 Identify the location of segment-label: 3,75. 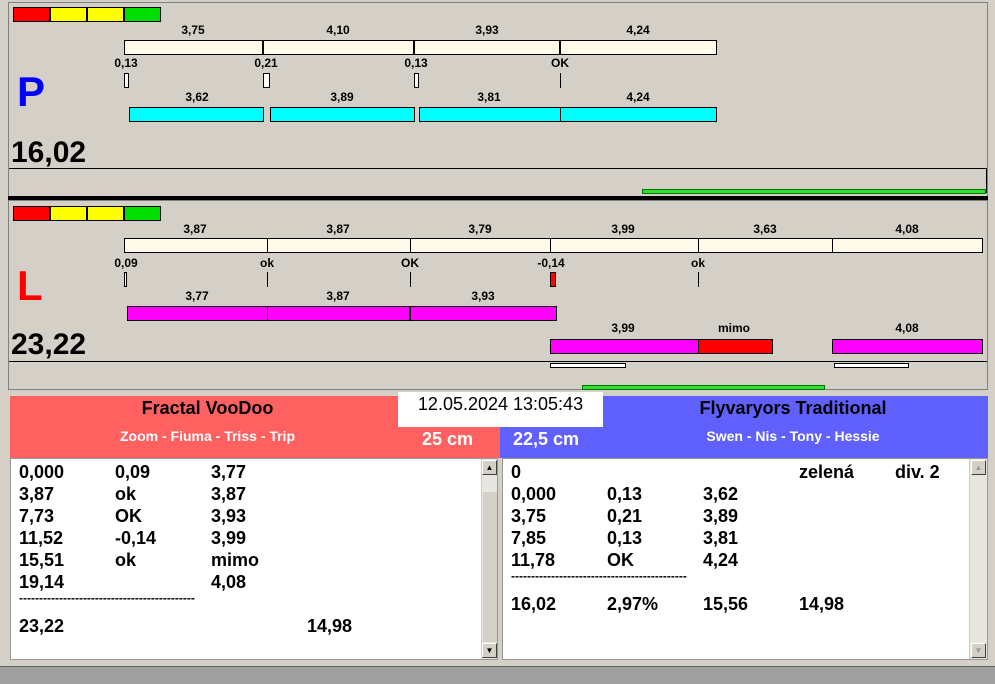
(193, 30).